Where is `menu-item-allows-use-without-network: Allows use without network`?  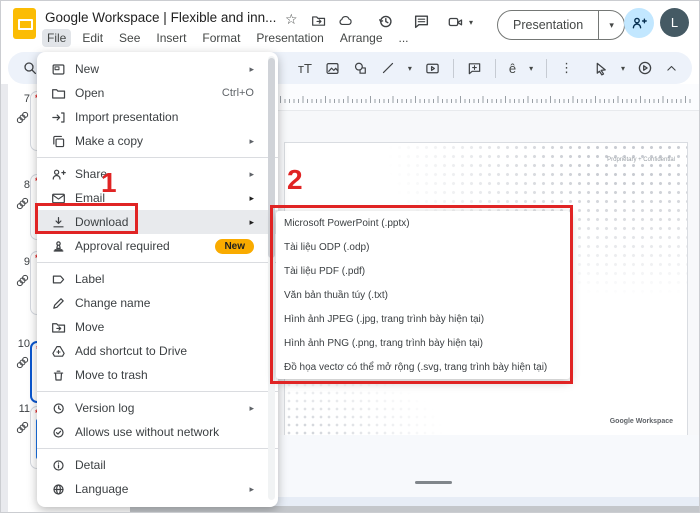
menu-item-allows-use-without-network: Allows use without network is located at coordinates (152, 432).